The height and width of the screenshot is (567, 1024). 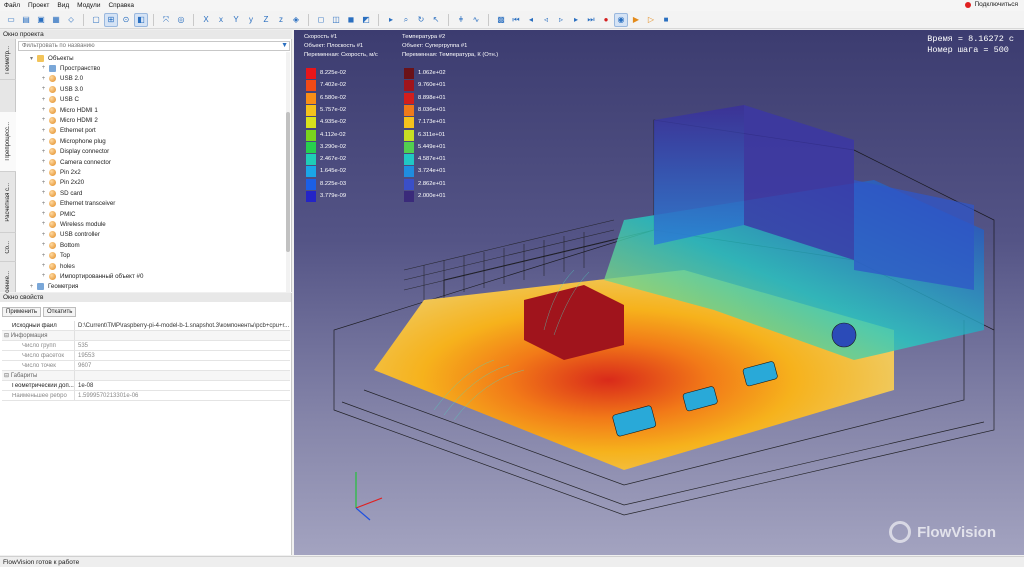 I want to click on property-value: 1.5999570213301e-06, so click(x=182, y=395).